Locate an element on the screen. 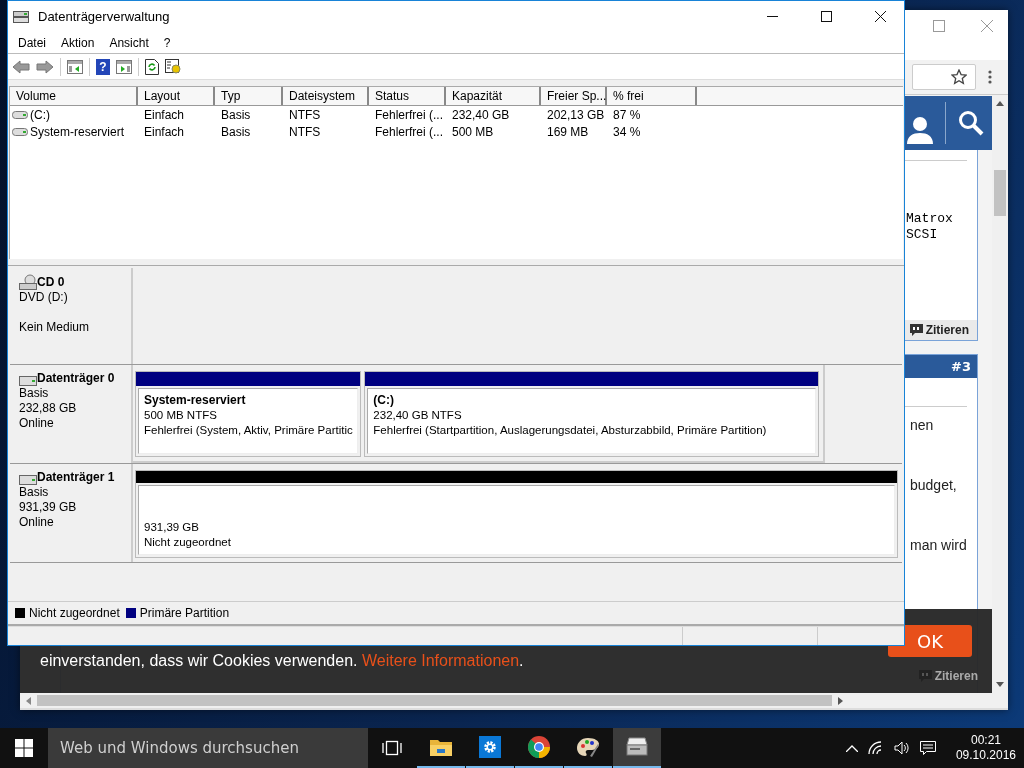 The width and height of the screenshot is (1024, 768). partition-status: Nicht zugeordnet is located at coordinates (188, 542).